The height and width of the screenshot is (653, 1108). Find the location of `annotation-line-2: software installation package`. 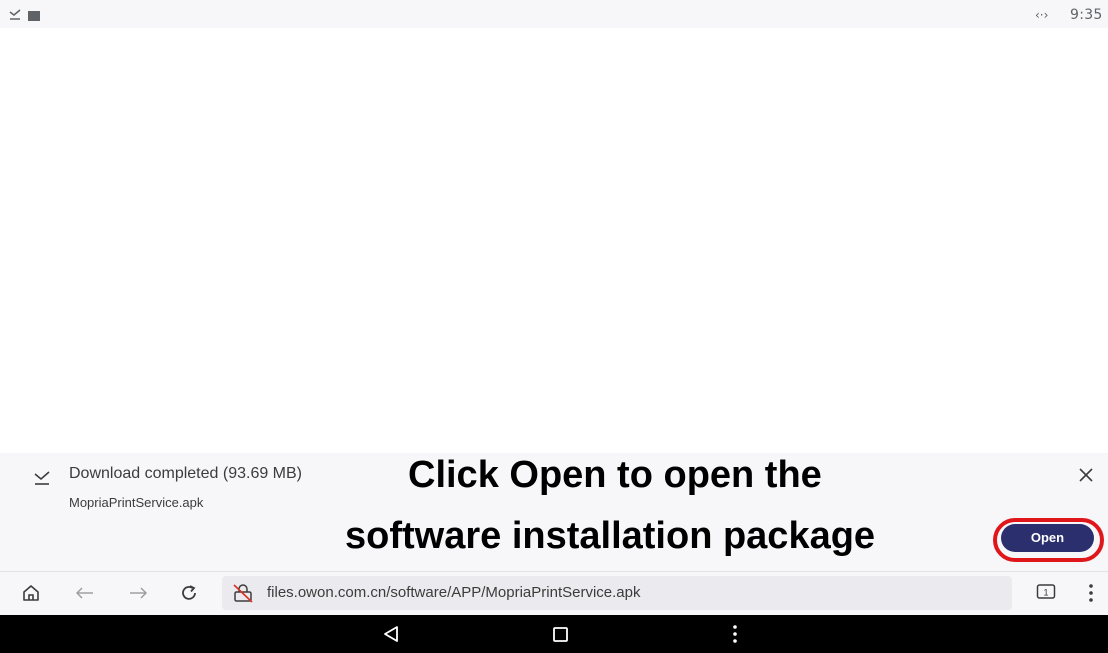

annotation-line-2: software installation package is located at coordinates (610, 536).